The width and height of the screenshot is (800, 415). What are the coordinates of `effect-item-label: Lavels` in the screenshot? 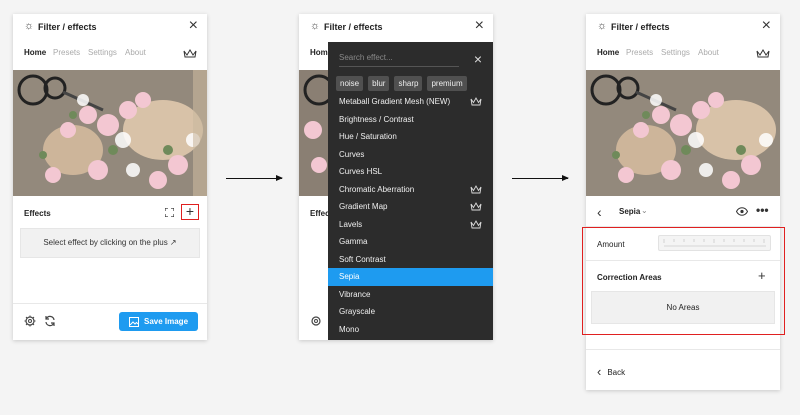 It's located at (351, 224).